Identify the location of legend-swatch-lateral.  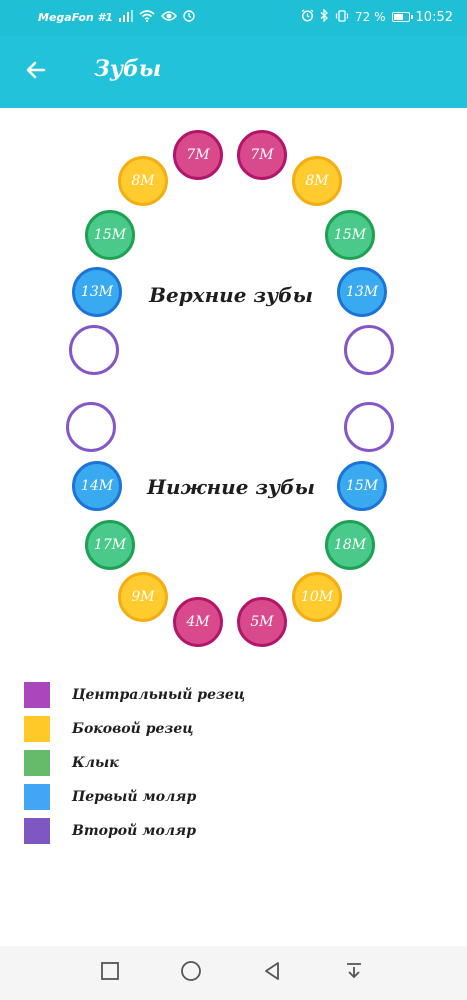
(37, 729).